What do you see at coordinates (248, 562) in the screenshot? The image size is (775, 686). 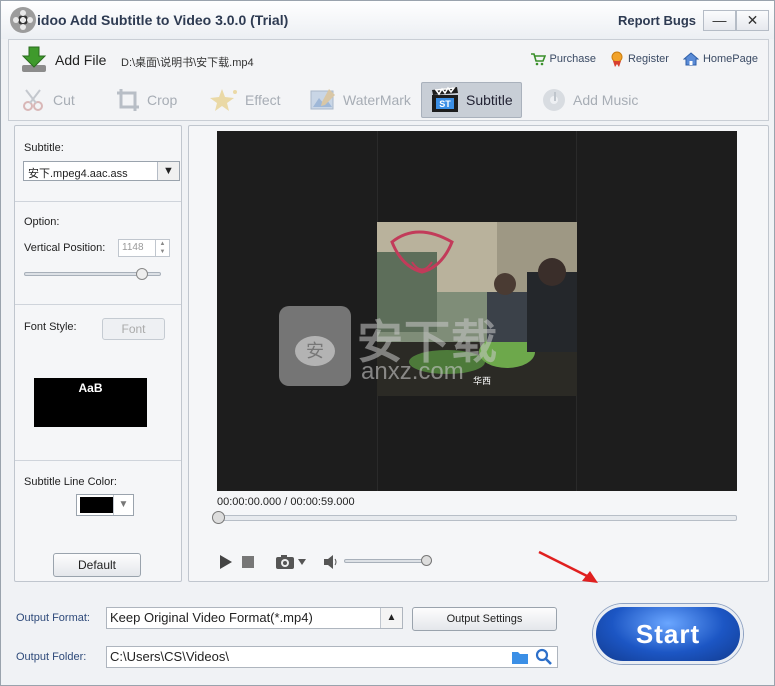 I see `stop-icon` at bounding box center [248, 562].